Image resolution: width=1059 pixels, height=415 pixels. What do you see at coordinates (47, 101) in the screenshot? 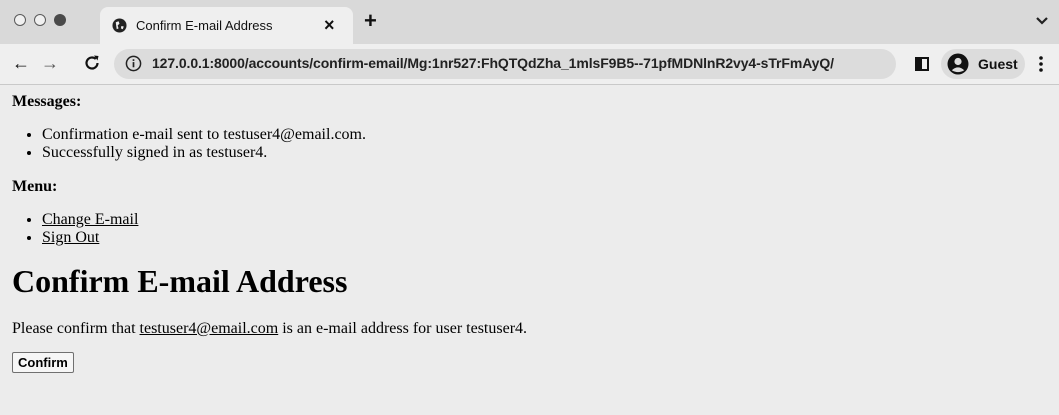
I see `messages-heading: Messages:` at bounding box center [47, 101].